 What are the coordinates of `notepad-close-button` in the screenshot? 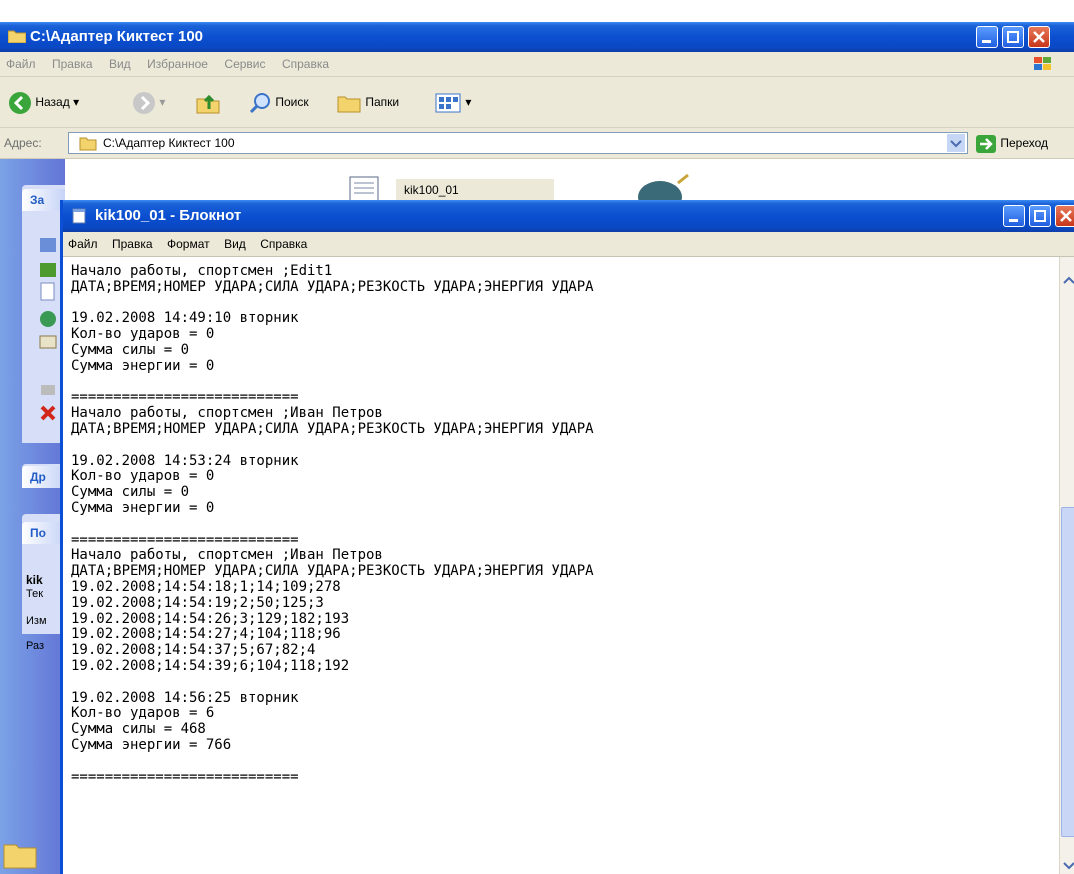 It's located at (1064, 216).